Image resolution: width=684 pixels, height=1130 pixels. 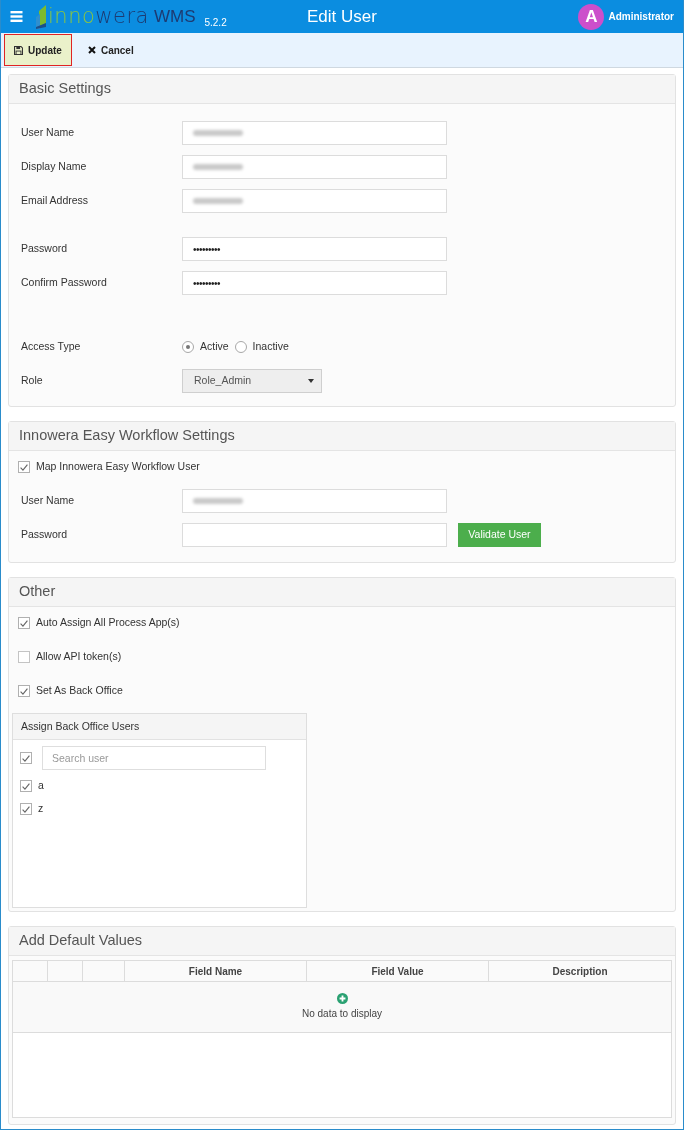 What do you see at coordinates (98, 16) in the screenshot?
I see `logo-wordmark: innowera` at bounding box center [98, 16].